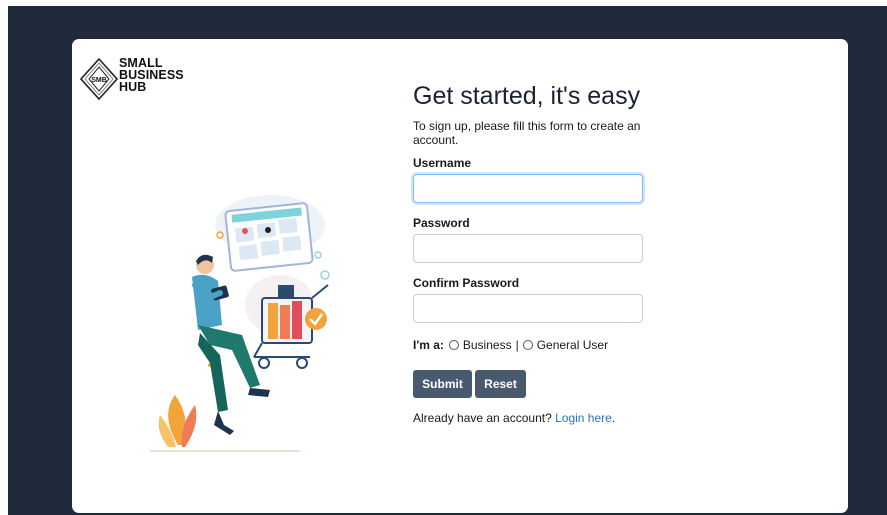  I want to click on reset-button: Reset, so click(500, 384).